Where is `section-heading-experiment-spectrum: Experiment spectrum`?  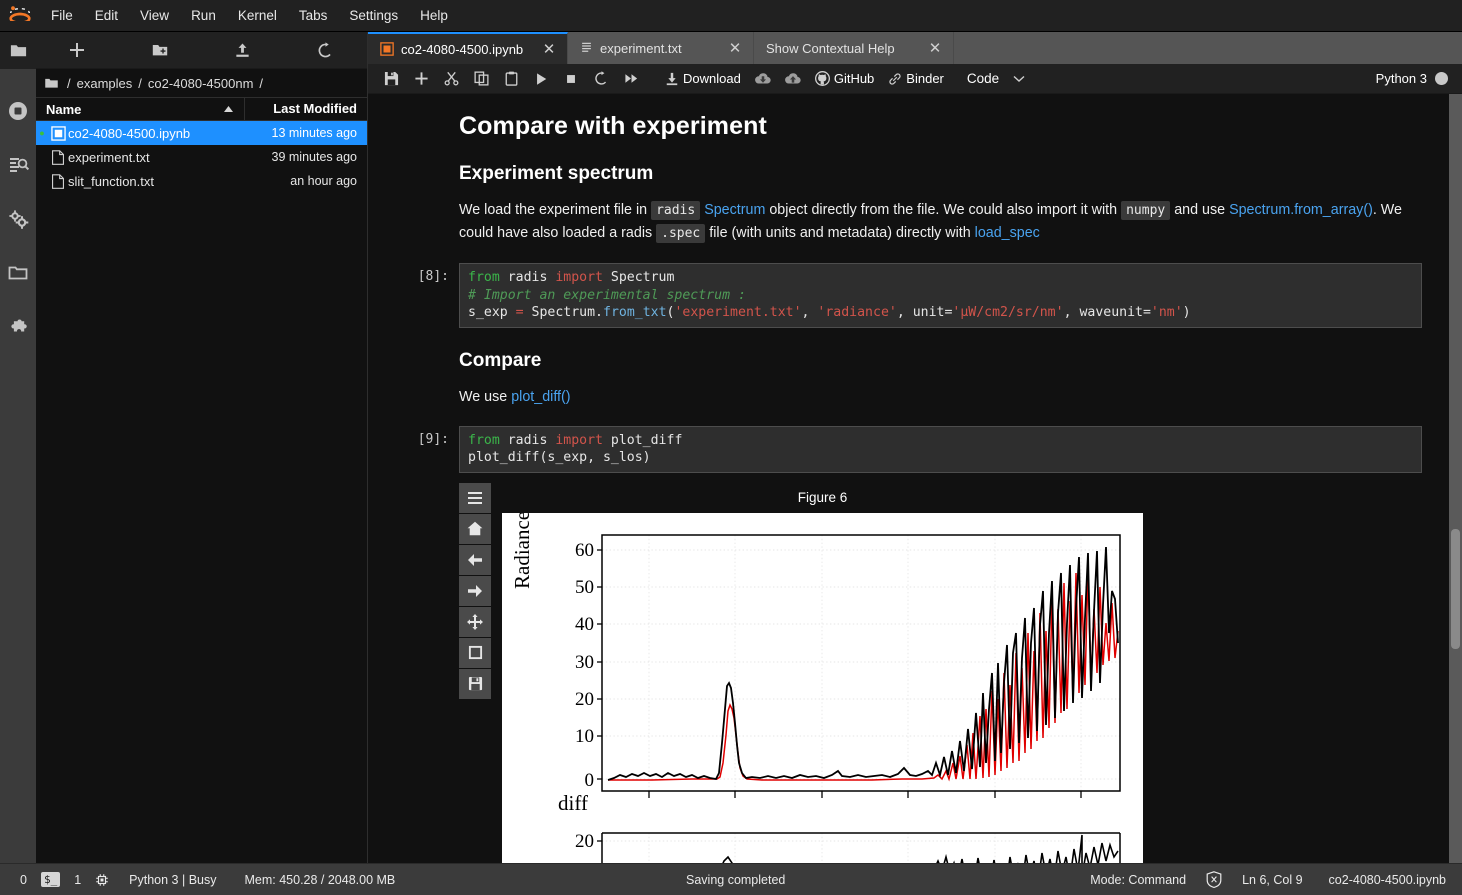
section-heading-experiment-spectrum: Experiment spectrum is located at coordinates (556, 173).